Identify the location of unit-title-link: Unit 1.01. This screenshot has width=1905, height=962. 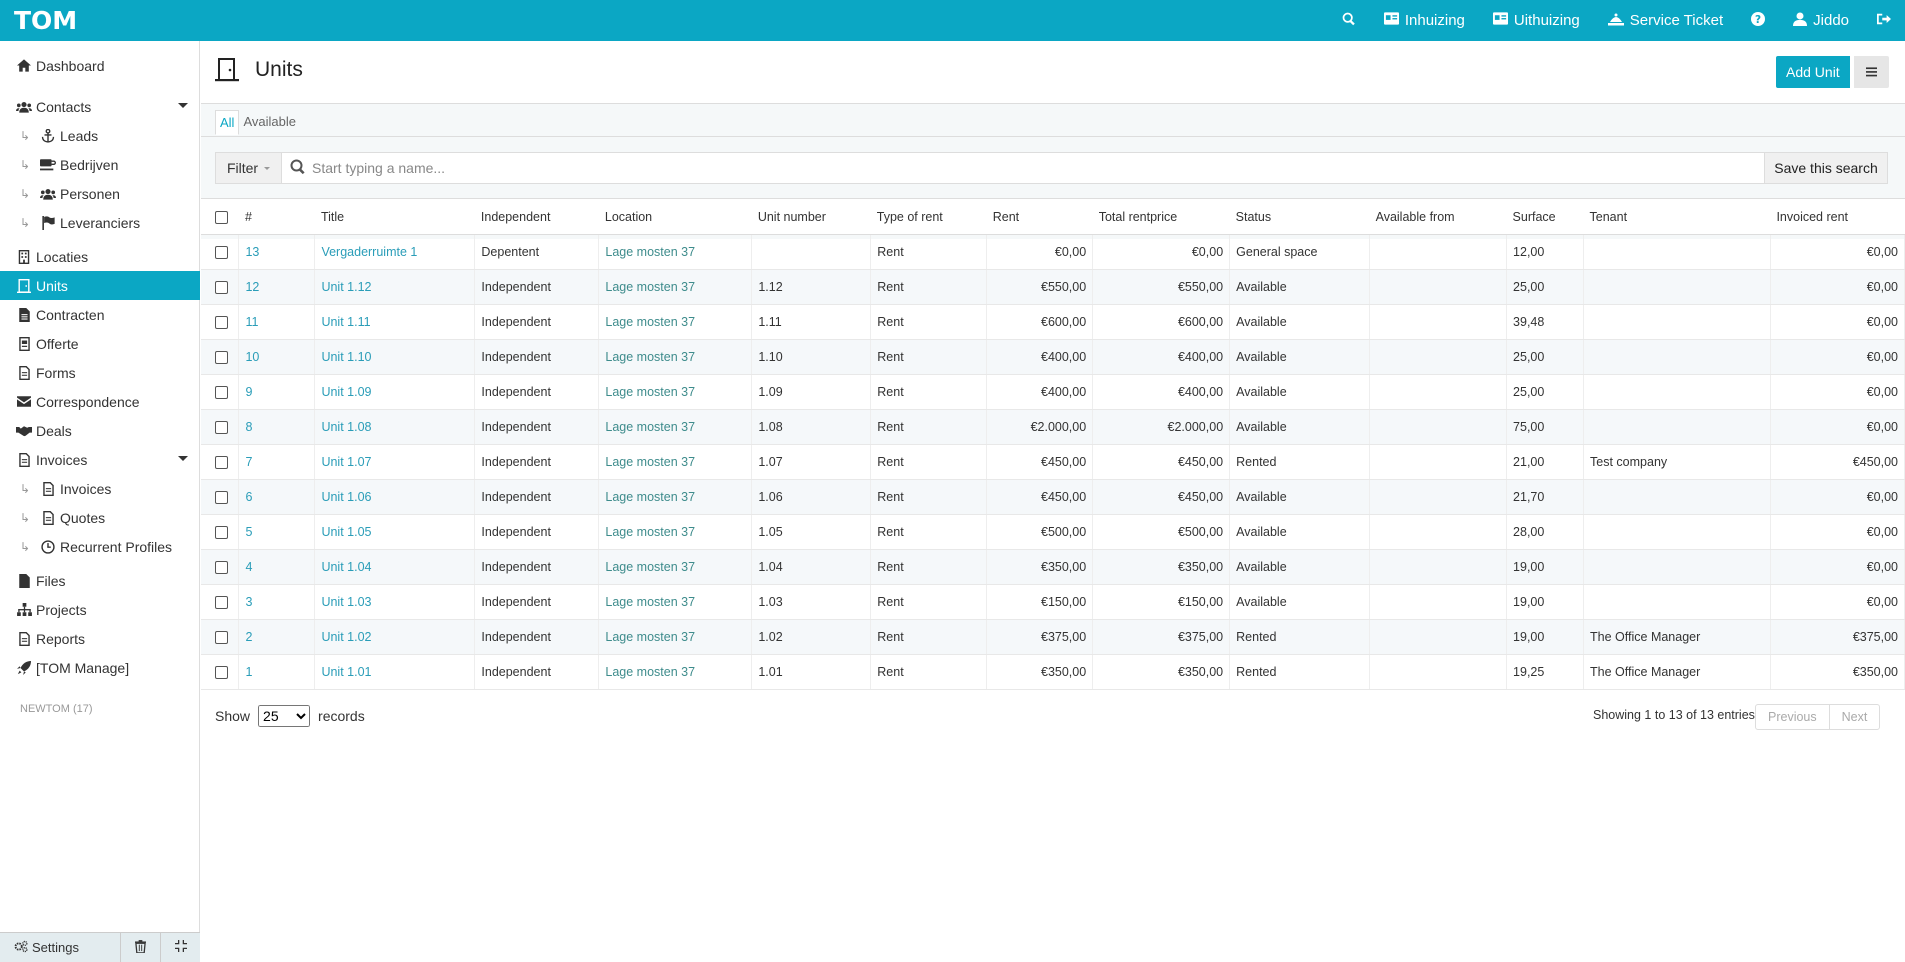
(346, 672).